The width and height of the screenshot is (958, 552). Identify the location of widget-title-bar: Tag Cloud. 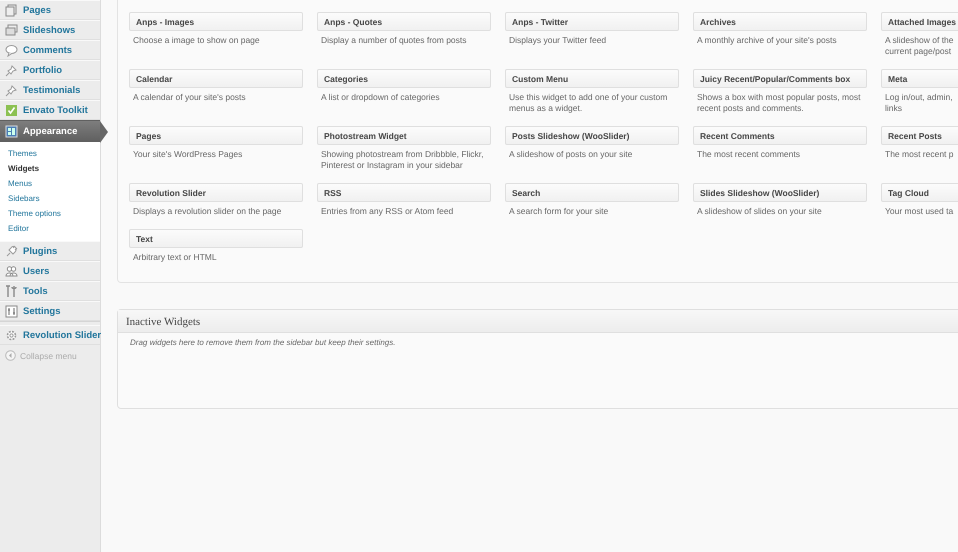
(919, 192).